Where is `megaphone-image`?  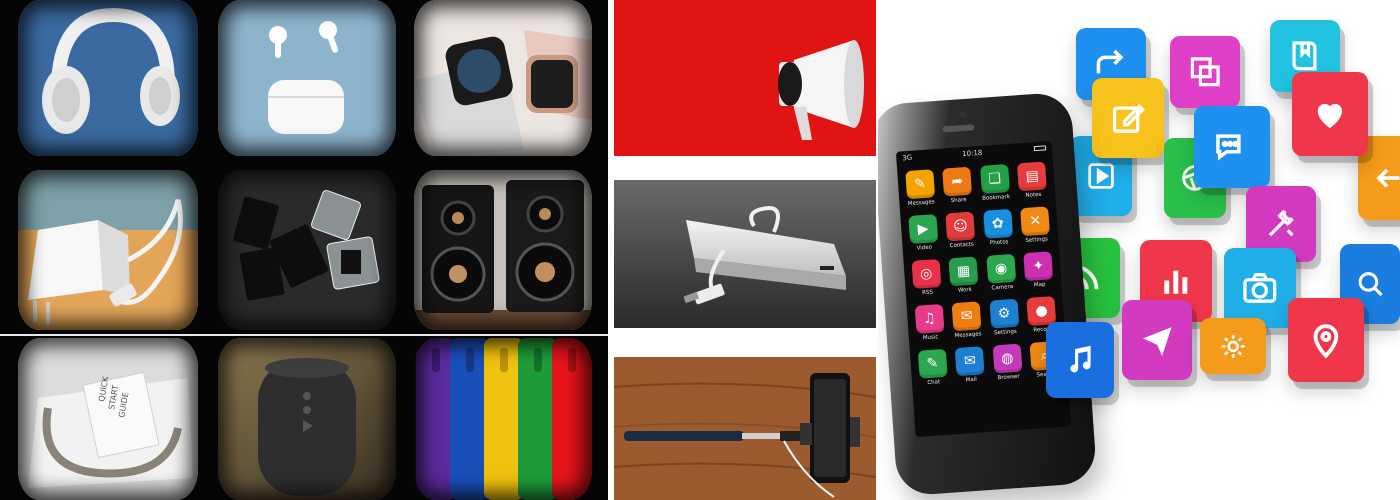 megaphone-image is located at coordinates (745, 78).